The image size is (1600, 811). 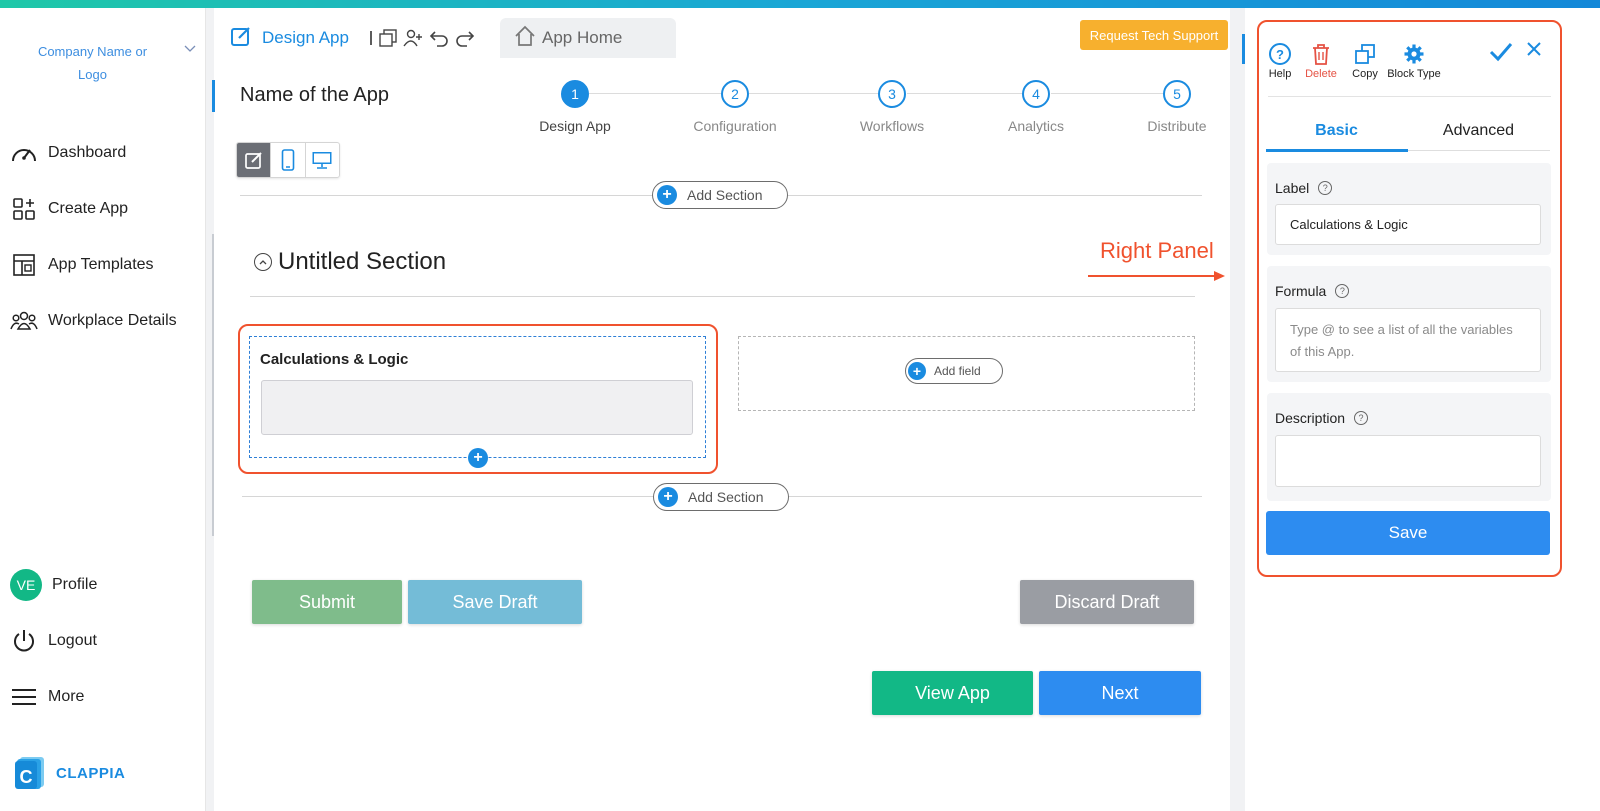 I want to click on company-logo: Company Name or Logo, so click(x=92, y=63).